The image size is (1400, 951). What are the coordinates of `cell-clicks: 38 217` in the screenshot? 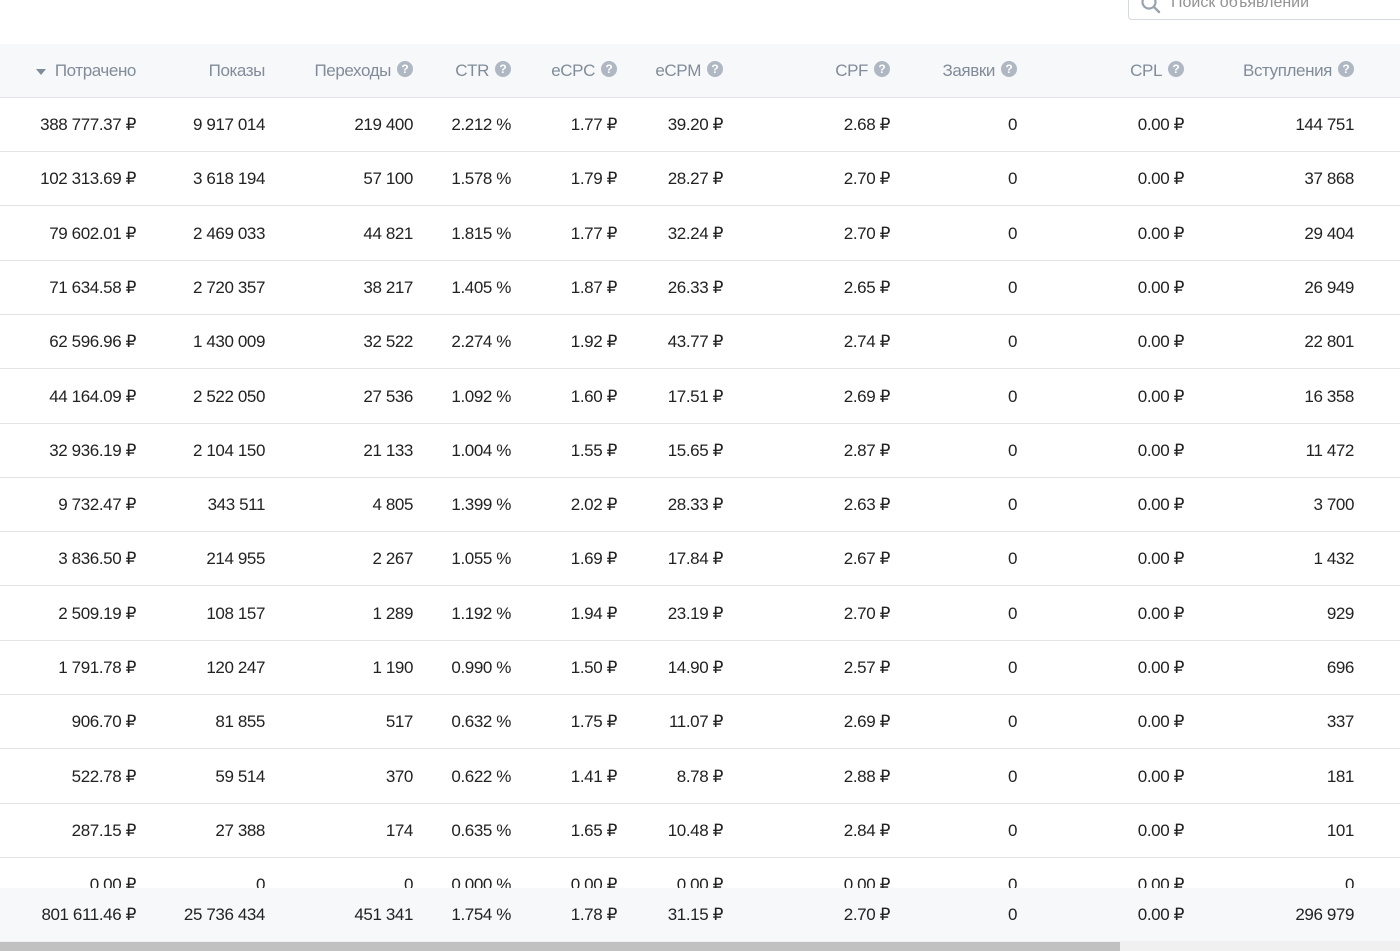 It's located at (388, 287).